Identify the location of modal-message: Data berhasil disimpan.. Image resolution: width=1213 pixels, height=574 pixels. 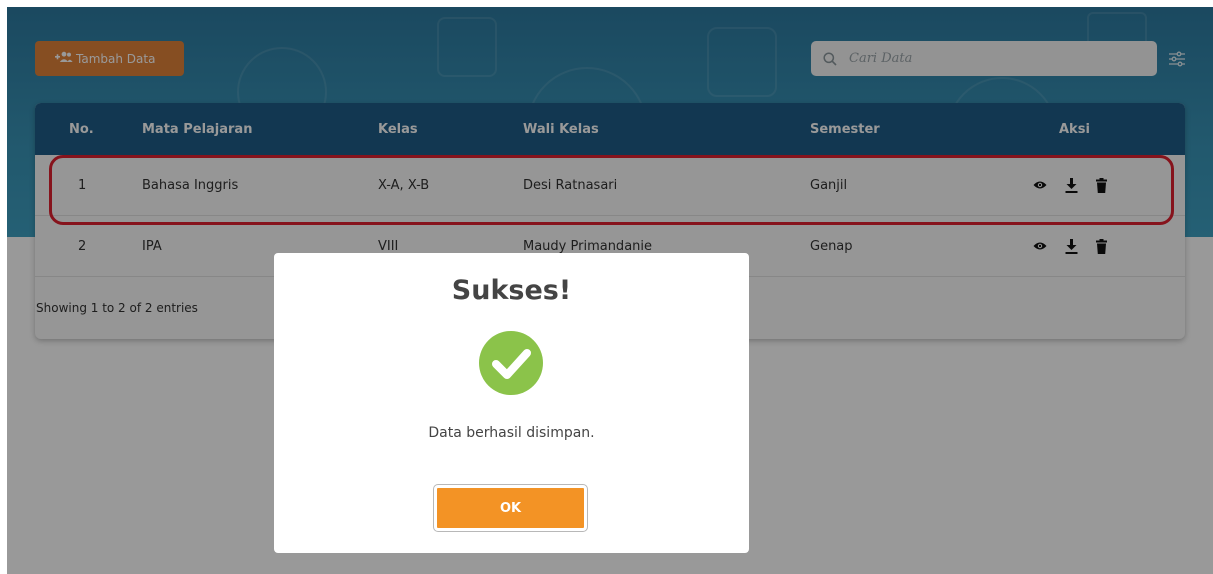
(511, 433).